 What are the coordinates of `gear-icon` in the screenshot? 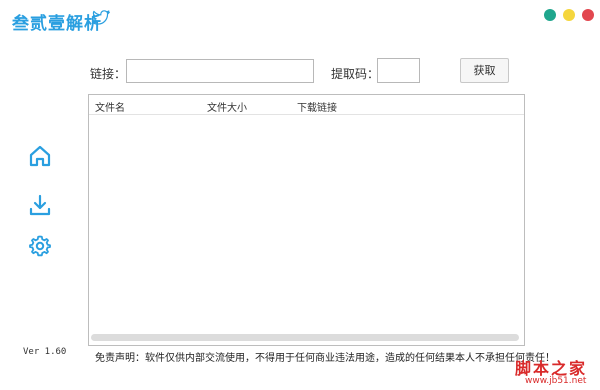 It's located at (40, 246).